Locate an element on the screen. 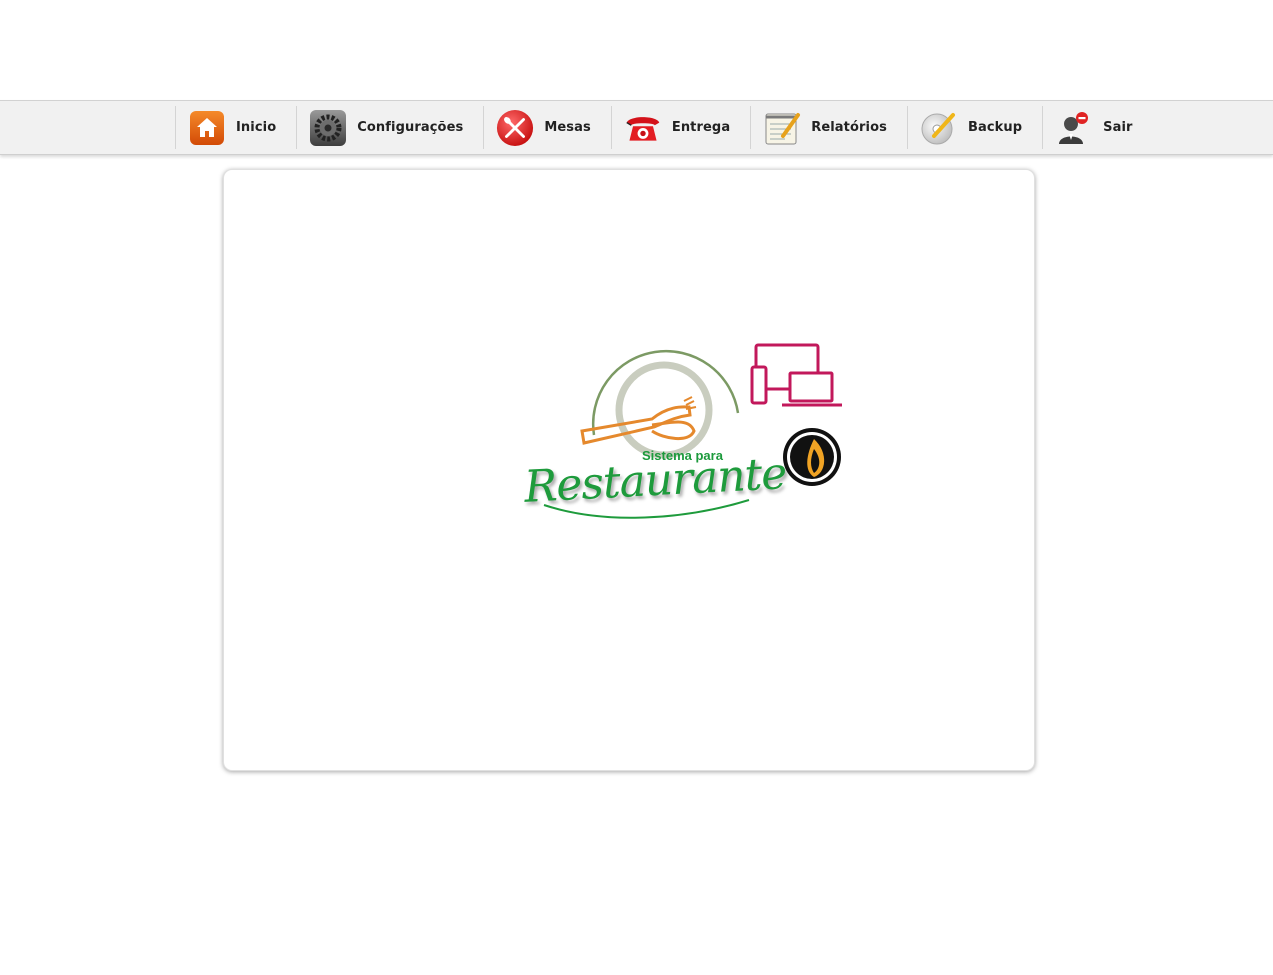 The image size is (1273, 975). user-logout-icon is located at coordinates (1074, 128).